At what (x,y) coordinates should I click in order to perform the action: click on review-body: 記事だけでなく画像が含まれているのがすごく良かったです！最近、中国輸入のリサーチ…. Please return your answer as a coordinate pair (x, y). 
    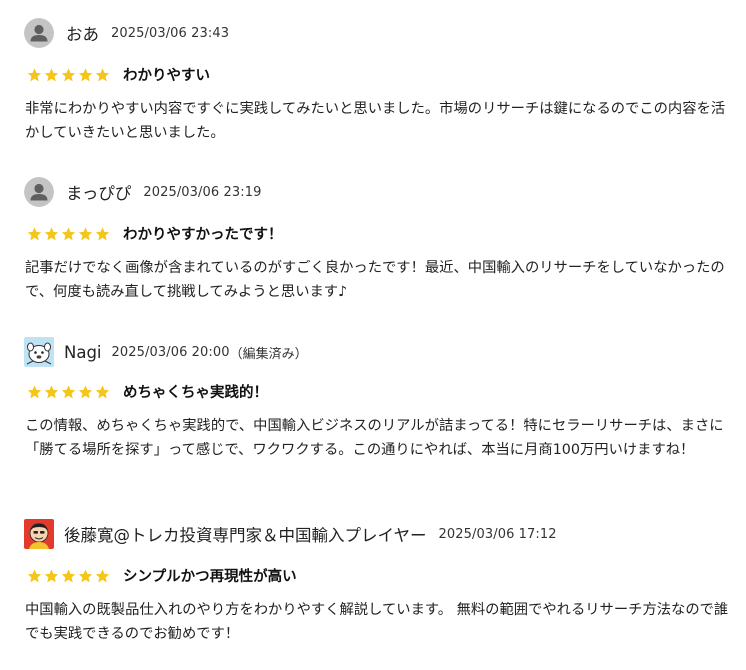
    Looking at the image, I should click on (375, 280).